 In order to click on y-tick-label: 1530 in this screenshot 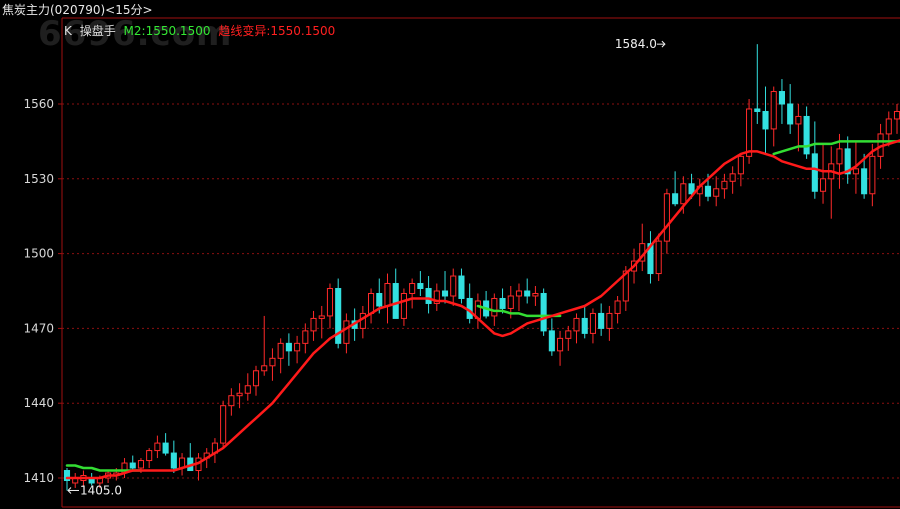, I will do `click(38, 179)`.